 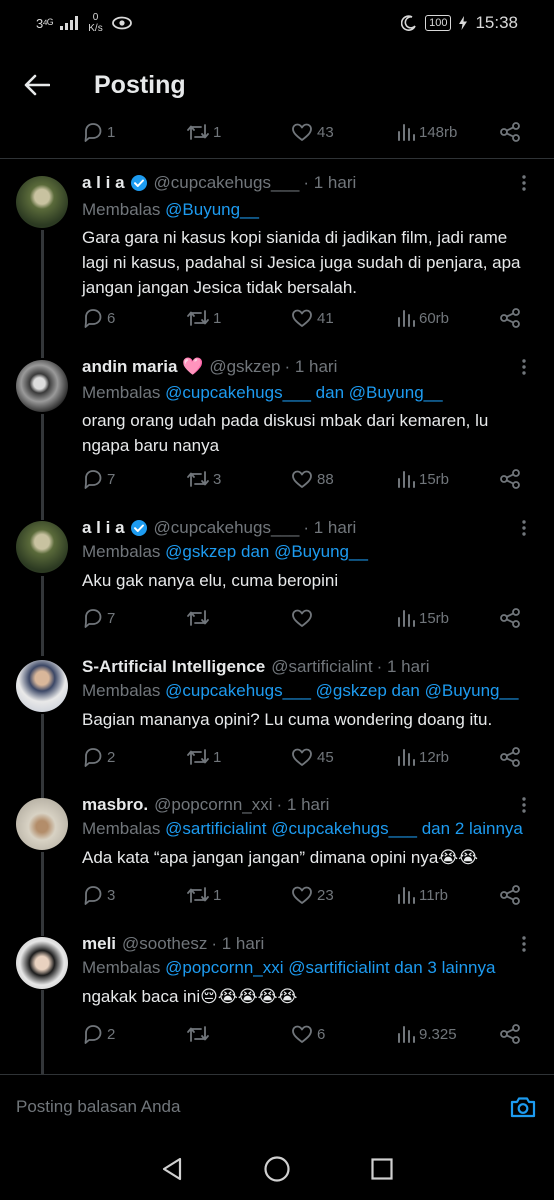 I want to click on reply-button: 1, so click(x=98, y=132).